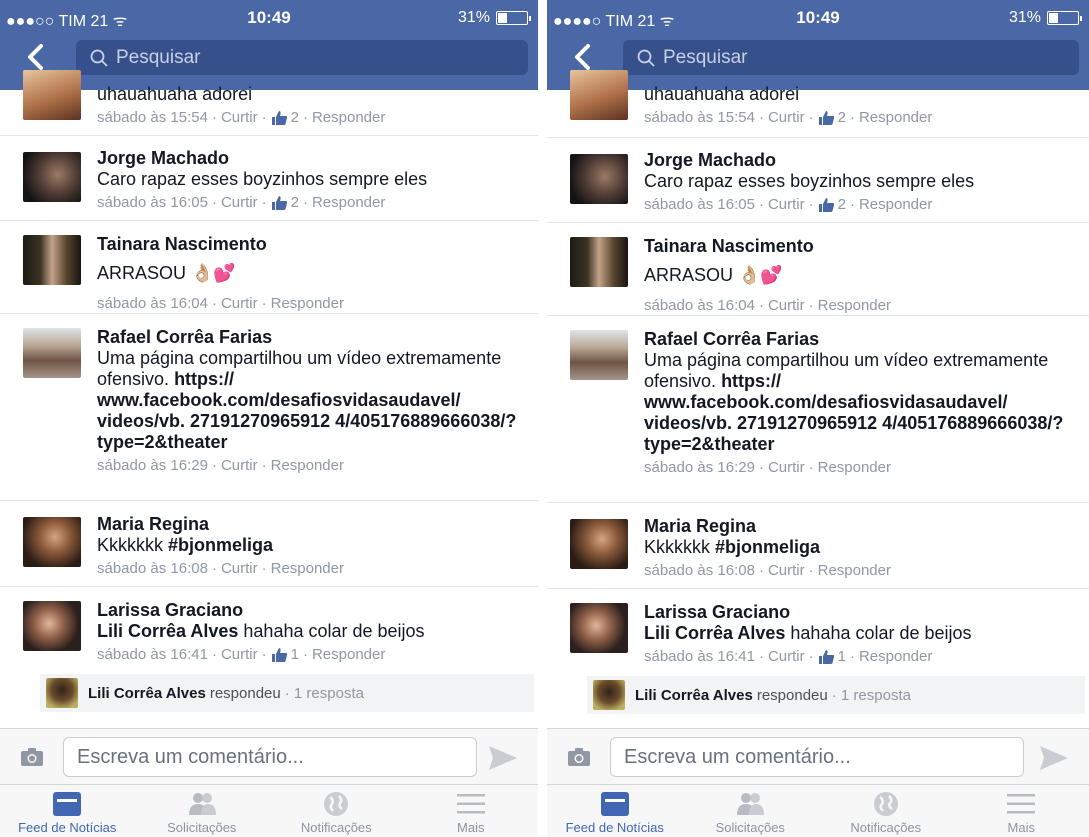 The width and height of the screenshot is (1089, 837). What do you see at coordinates (699, 117) in the screenshot?
I see `comment-time: sábado às 15:54` at bounding box center [699, 117].